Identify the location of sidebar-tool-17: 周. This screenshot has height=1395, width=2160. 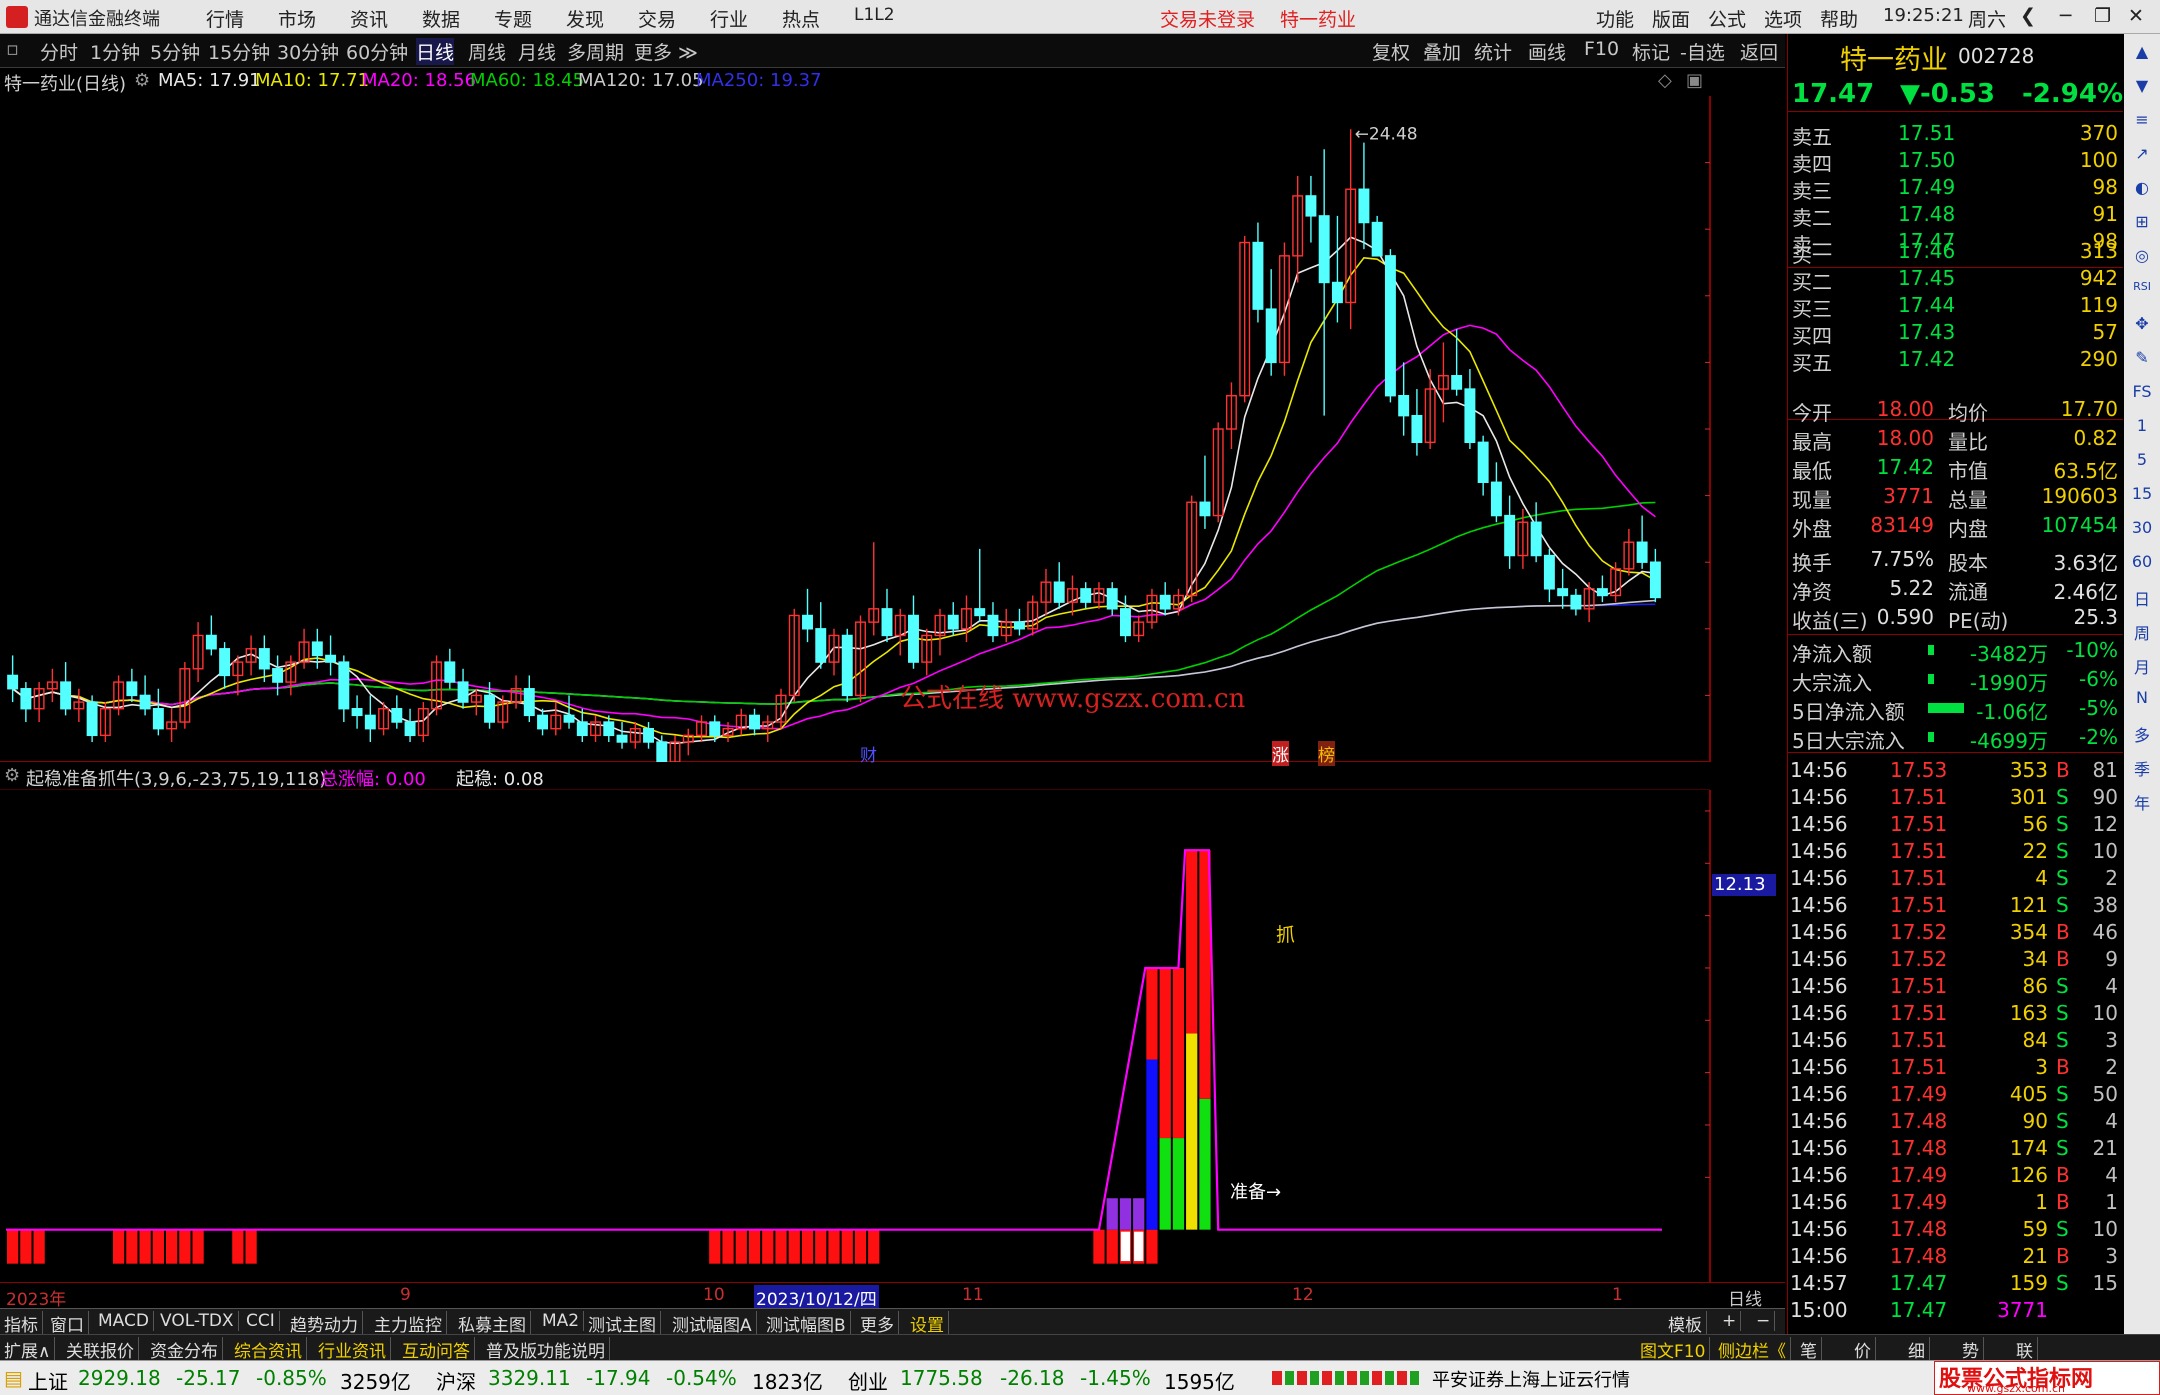
(2142, 632).